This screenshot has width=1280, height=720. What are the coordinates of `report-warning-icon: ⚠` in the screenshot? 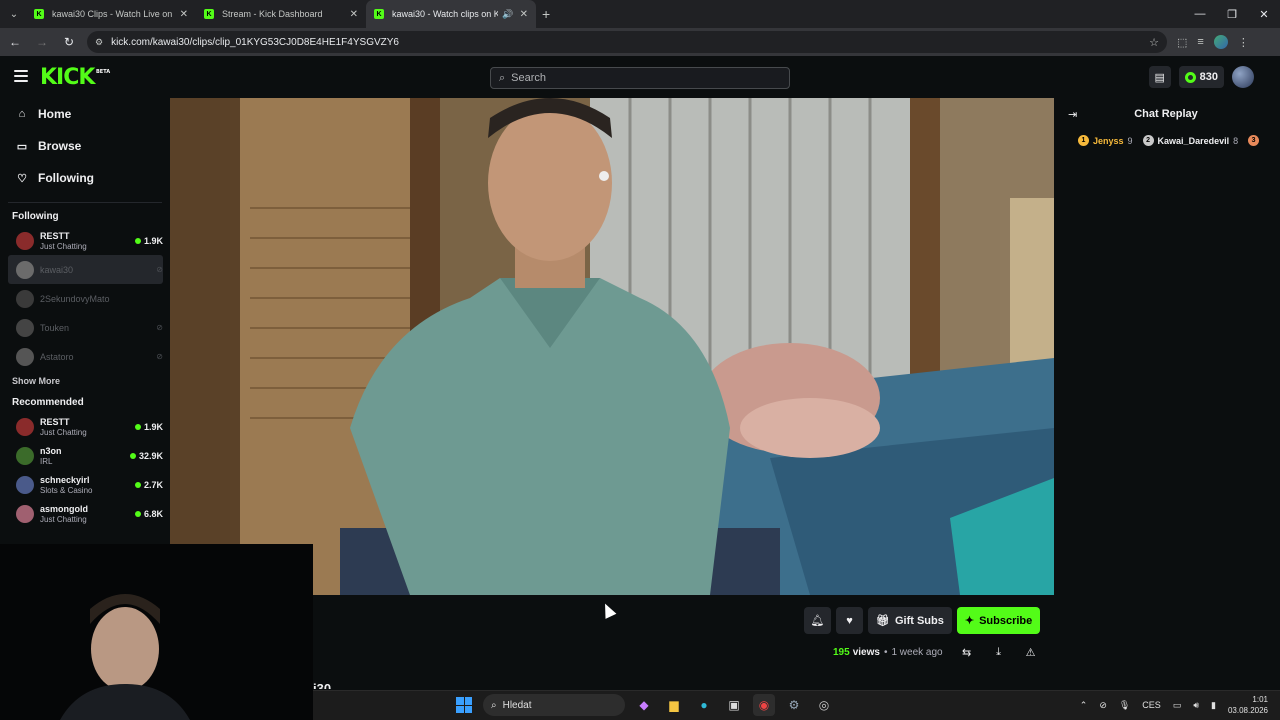 It's located at (1031, 652).